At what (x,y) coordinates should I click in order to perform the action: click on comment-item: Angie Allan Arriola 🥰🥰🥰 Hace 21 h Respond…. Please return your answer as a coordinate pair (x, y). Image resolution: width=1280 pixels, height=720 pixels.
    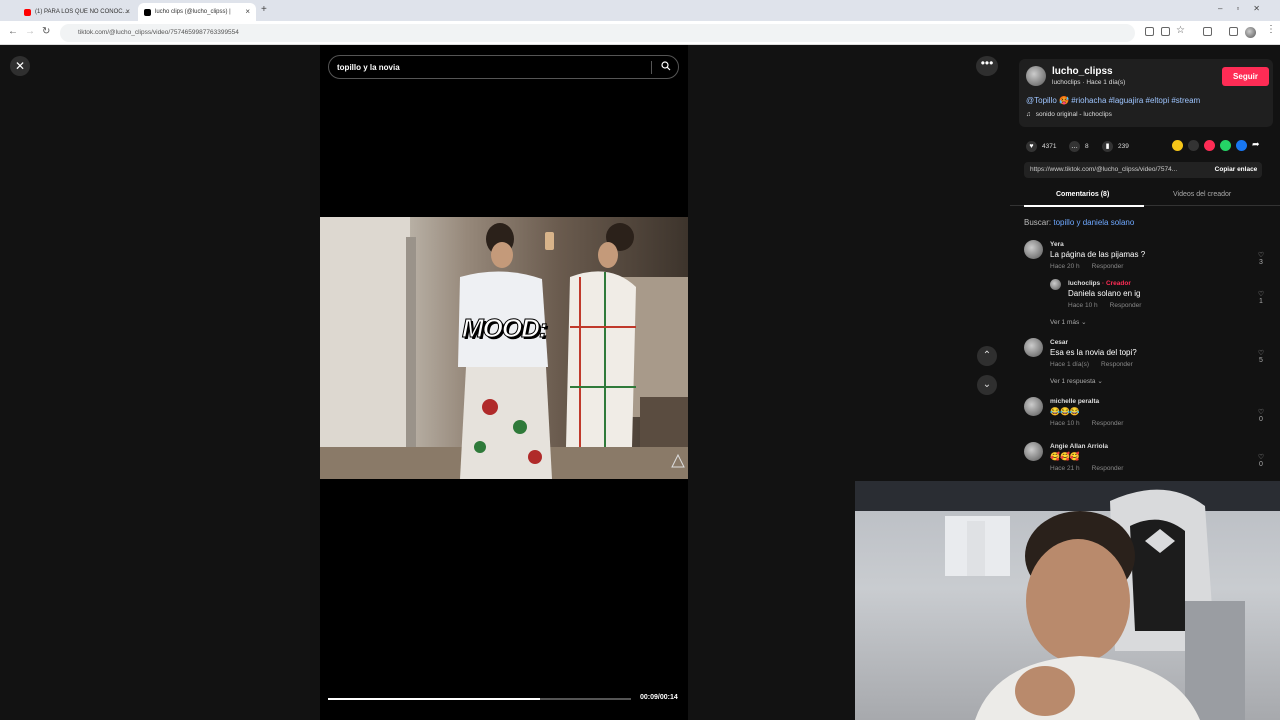
    Looking at the image, I should click on (1092, 457).